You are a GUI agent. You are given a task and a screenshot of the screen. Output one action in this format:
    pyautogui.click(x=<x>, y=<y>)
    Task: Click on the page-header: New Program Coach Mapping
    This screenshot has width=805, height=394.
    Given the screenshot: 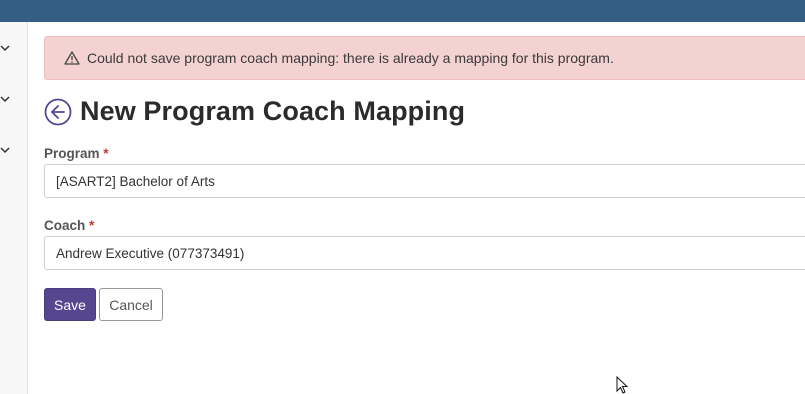 What is the action you would take?
    pyautogui.click(x=254, y=111)
    